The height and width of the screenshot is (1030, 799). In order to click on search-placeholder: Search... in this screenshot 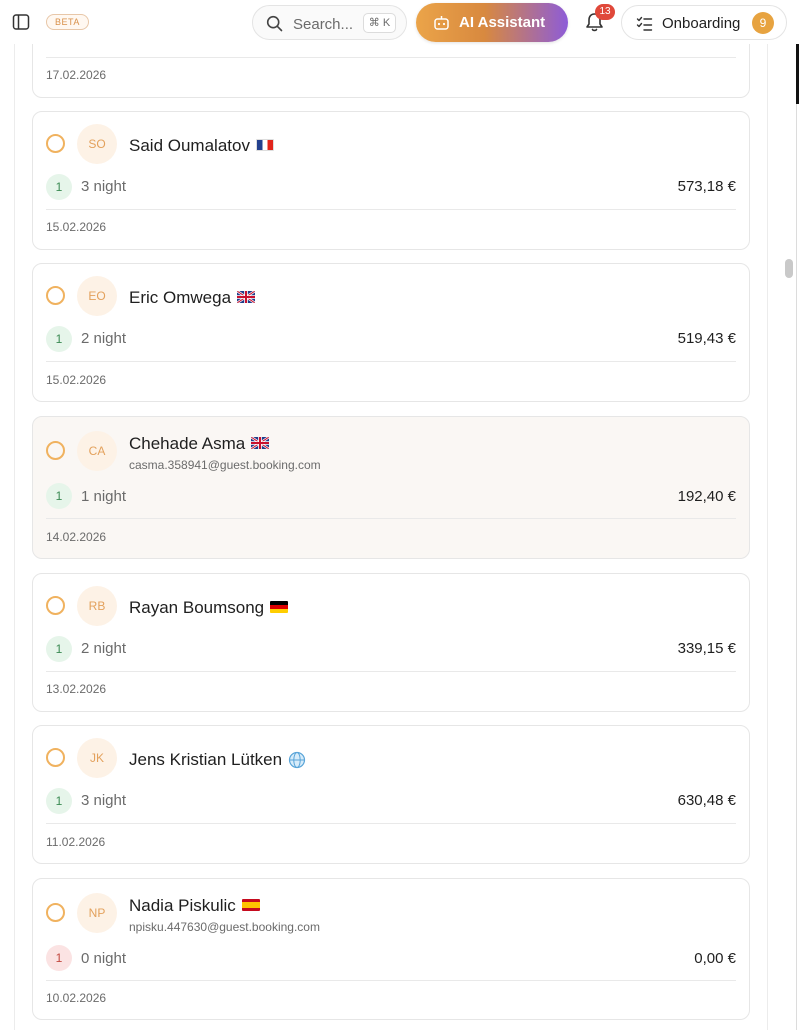, I will do `click(323, 24)`.